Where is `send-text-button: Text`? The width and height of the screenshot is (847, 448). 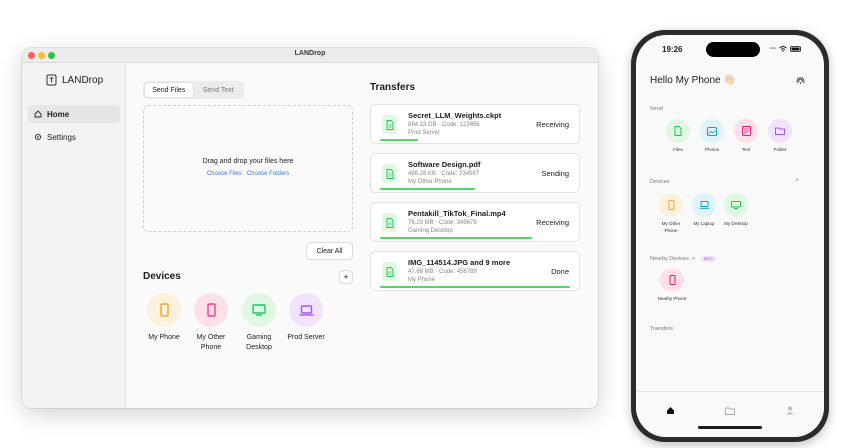
send-text-button: Text is located at coordinates (746, 136).